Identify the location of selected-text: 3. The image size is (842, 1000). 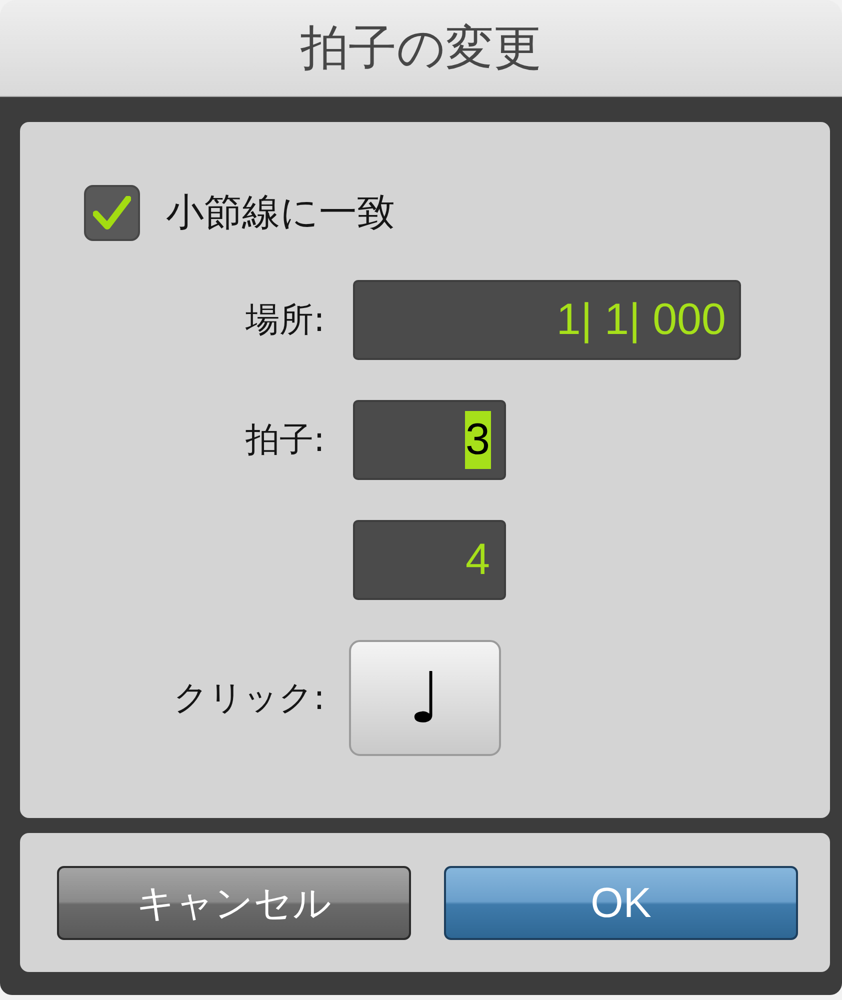
(477, 440).